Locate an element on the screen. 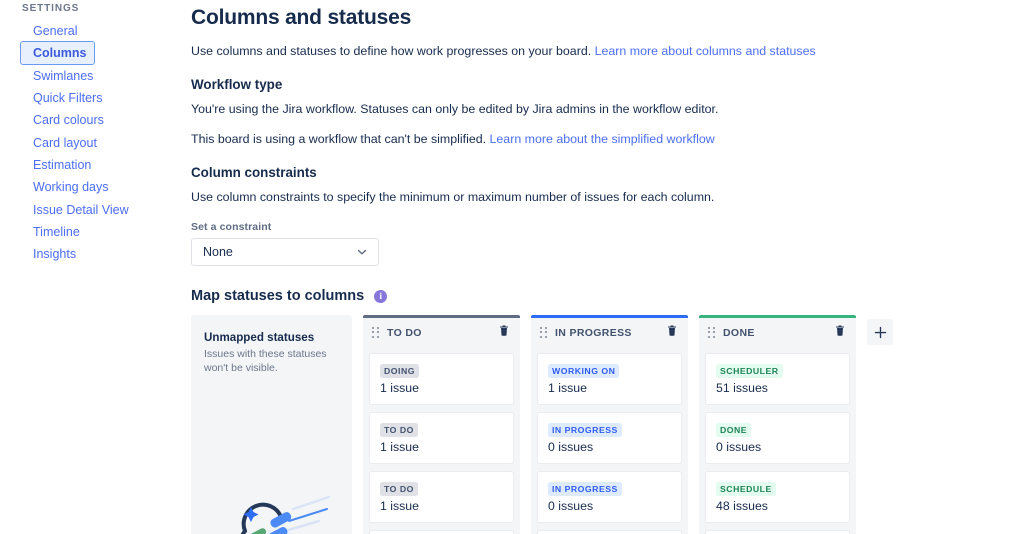 The height and width of the screenshot is (534, 1020). sidebar-heading: SETTINGS is located at coordinates (51, 8).